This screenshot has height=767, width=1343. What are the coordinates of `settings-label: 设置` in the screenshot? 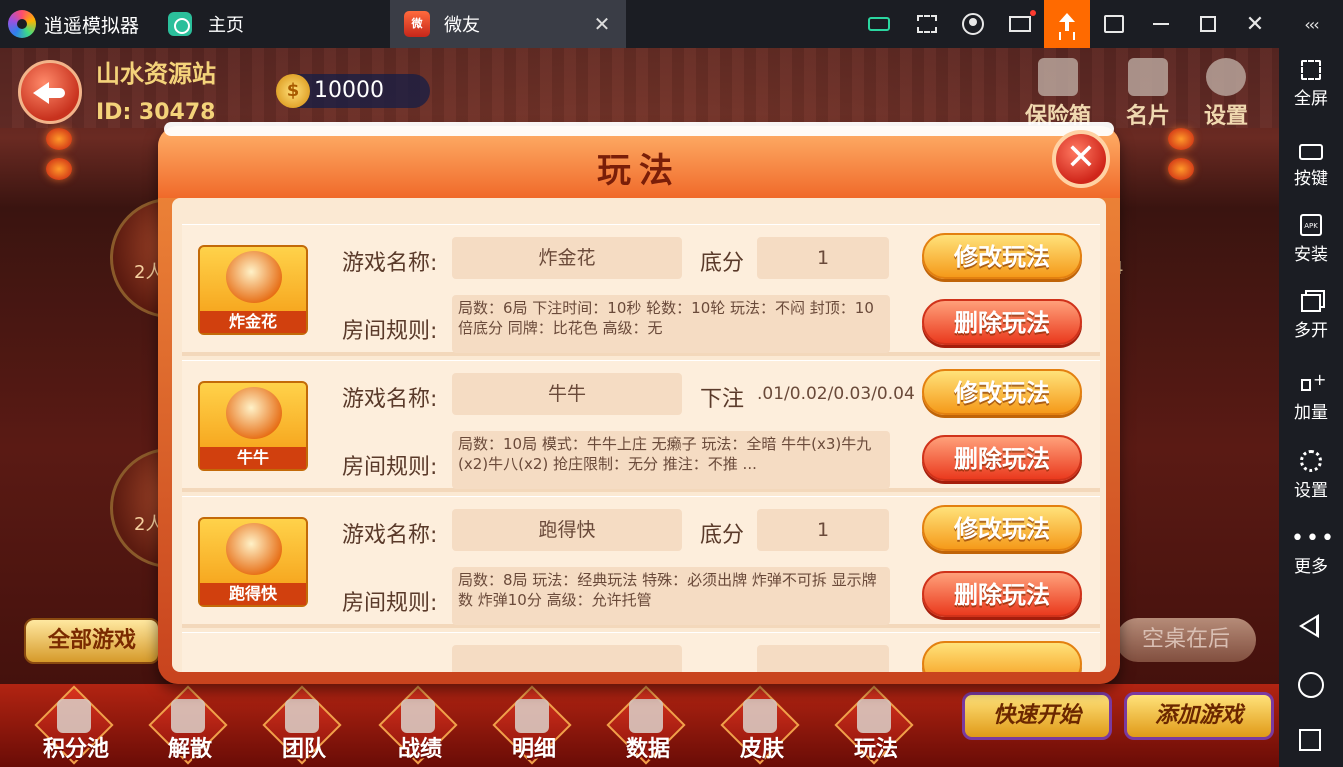 It's located at (1225, 116).